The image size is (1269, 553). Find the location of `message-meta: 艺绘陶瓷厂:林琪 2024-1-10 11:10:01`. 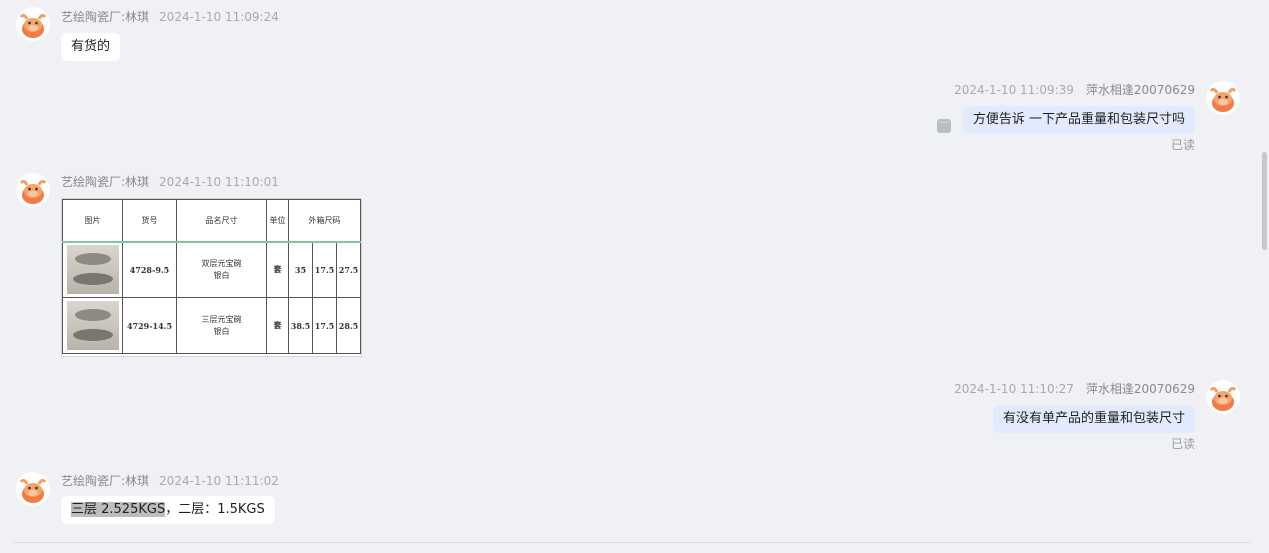

message-meta: 艺绘陶瓷厂:林琪 2024-1-10 11:10:01 is located at coordinates (170, 181).